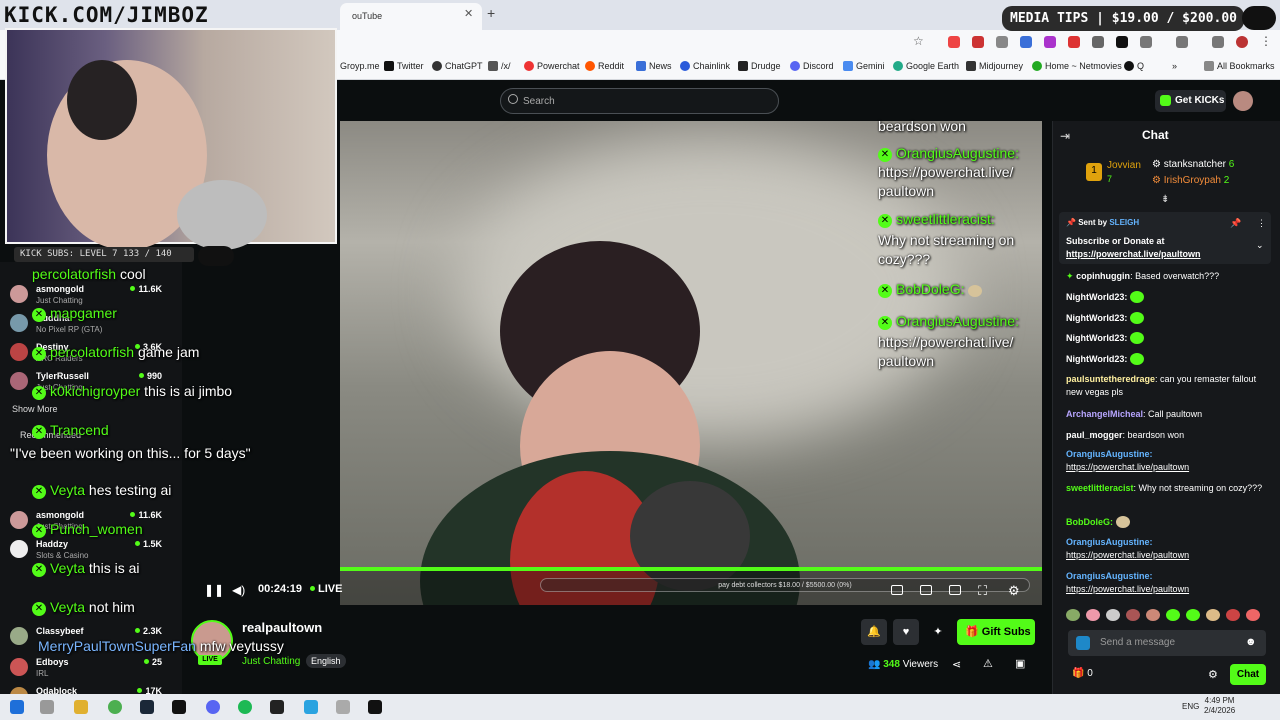 The width and height of the screenshot is (1280, 720). What do you see at coordinates (918, 41) in the screenshot?
I see `bookmark-star-icon: ☆` at bounding box center [918, 41].